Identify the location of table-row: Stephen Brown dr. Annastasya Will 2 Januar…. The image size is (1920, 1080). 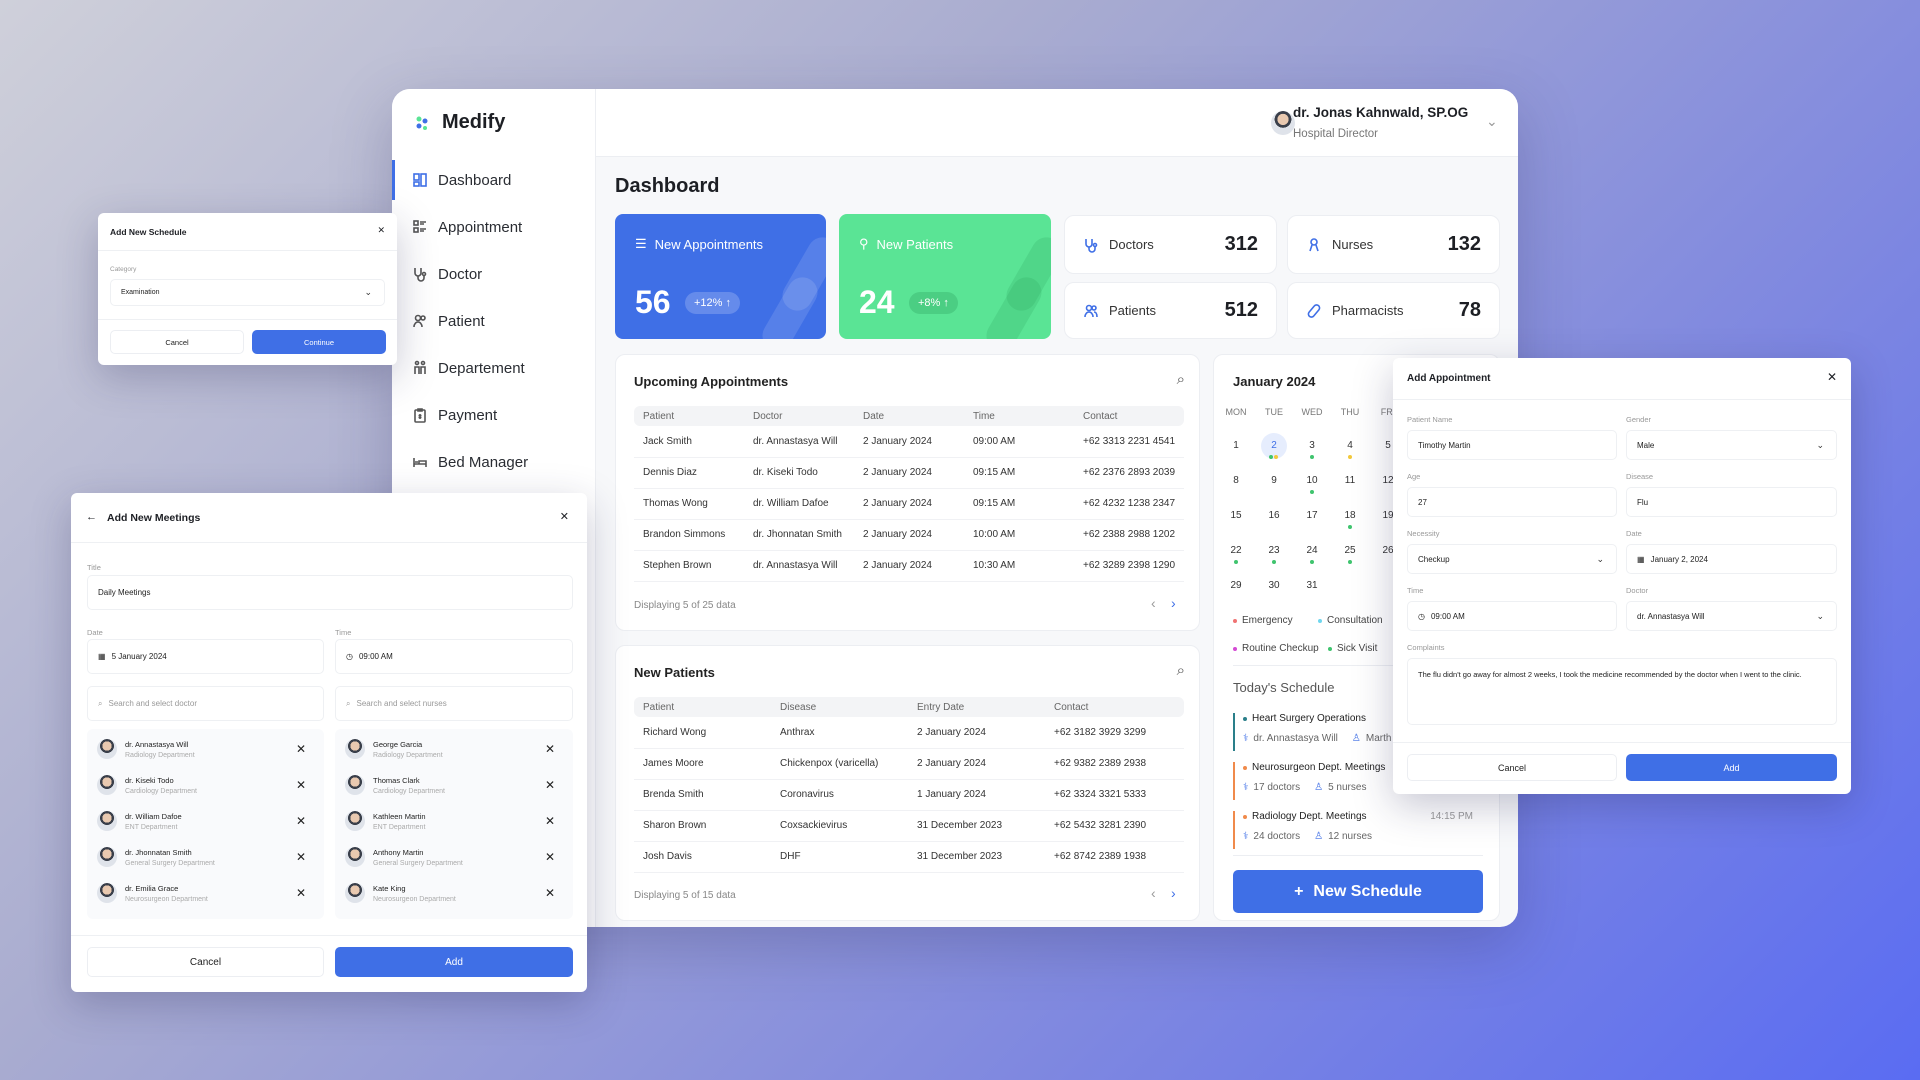
(909, 566).